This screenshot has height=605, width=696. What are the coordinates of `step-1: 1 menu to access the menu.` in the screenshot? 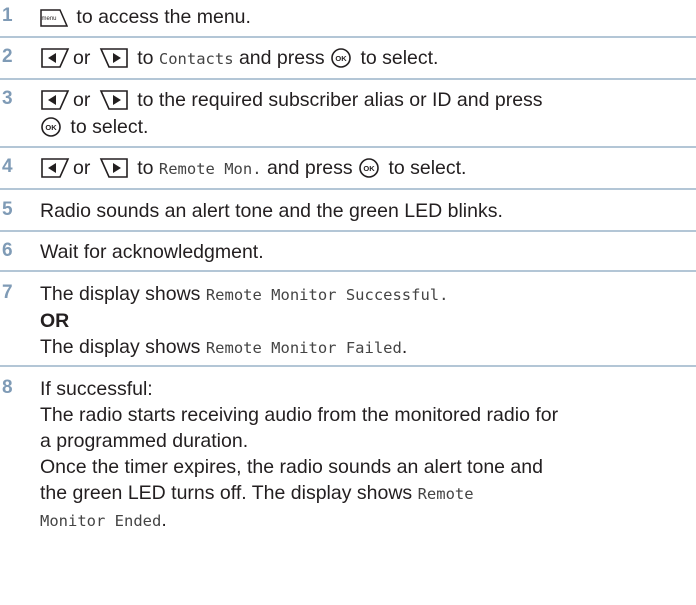 It's located at (348, 19).